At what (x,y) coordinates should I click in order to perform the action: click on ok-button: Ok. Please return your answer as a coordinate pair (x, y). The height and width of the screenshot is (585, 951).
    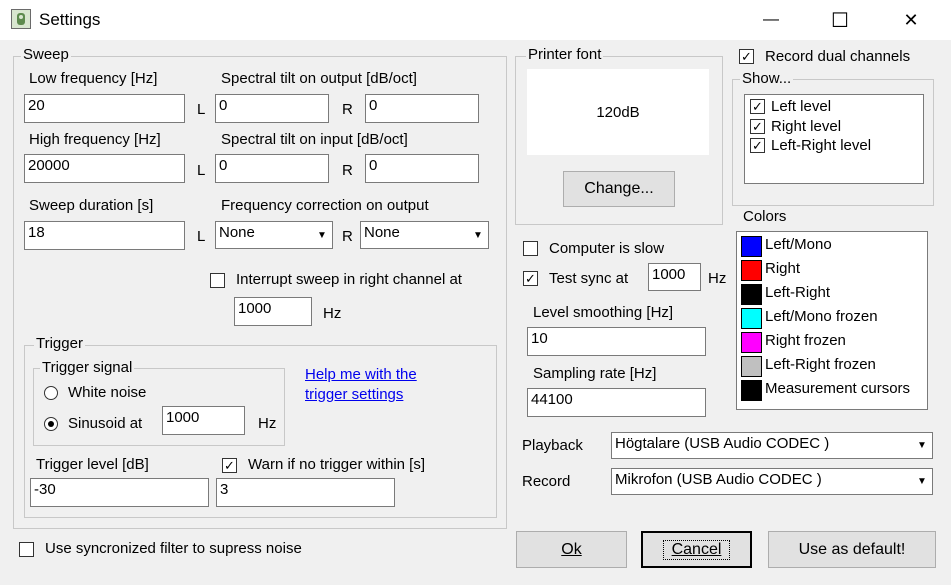
    Looking at the image, I should click on (571, 549).